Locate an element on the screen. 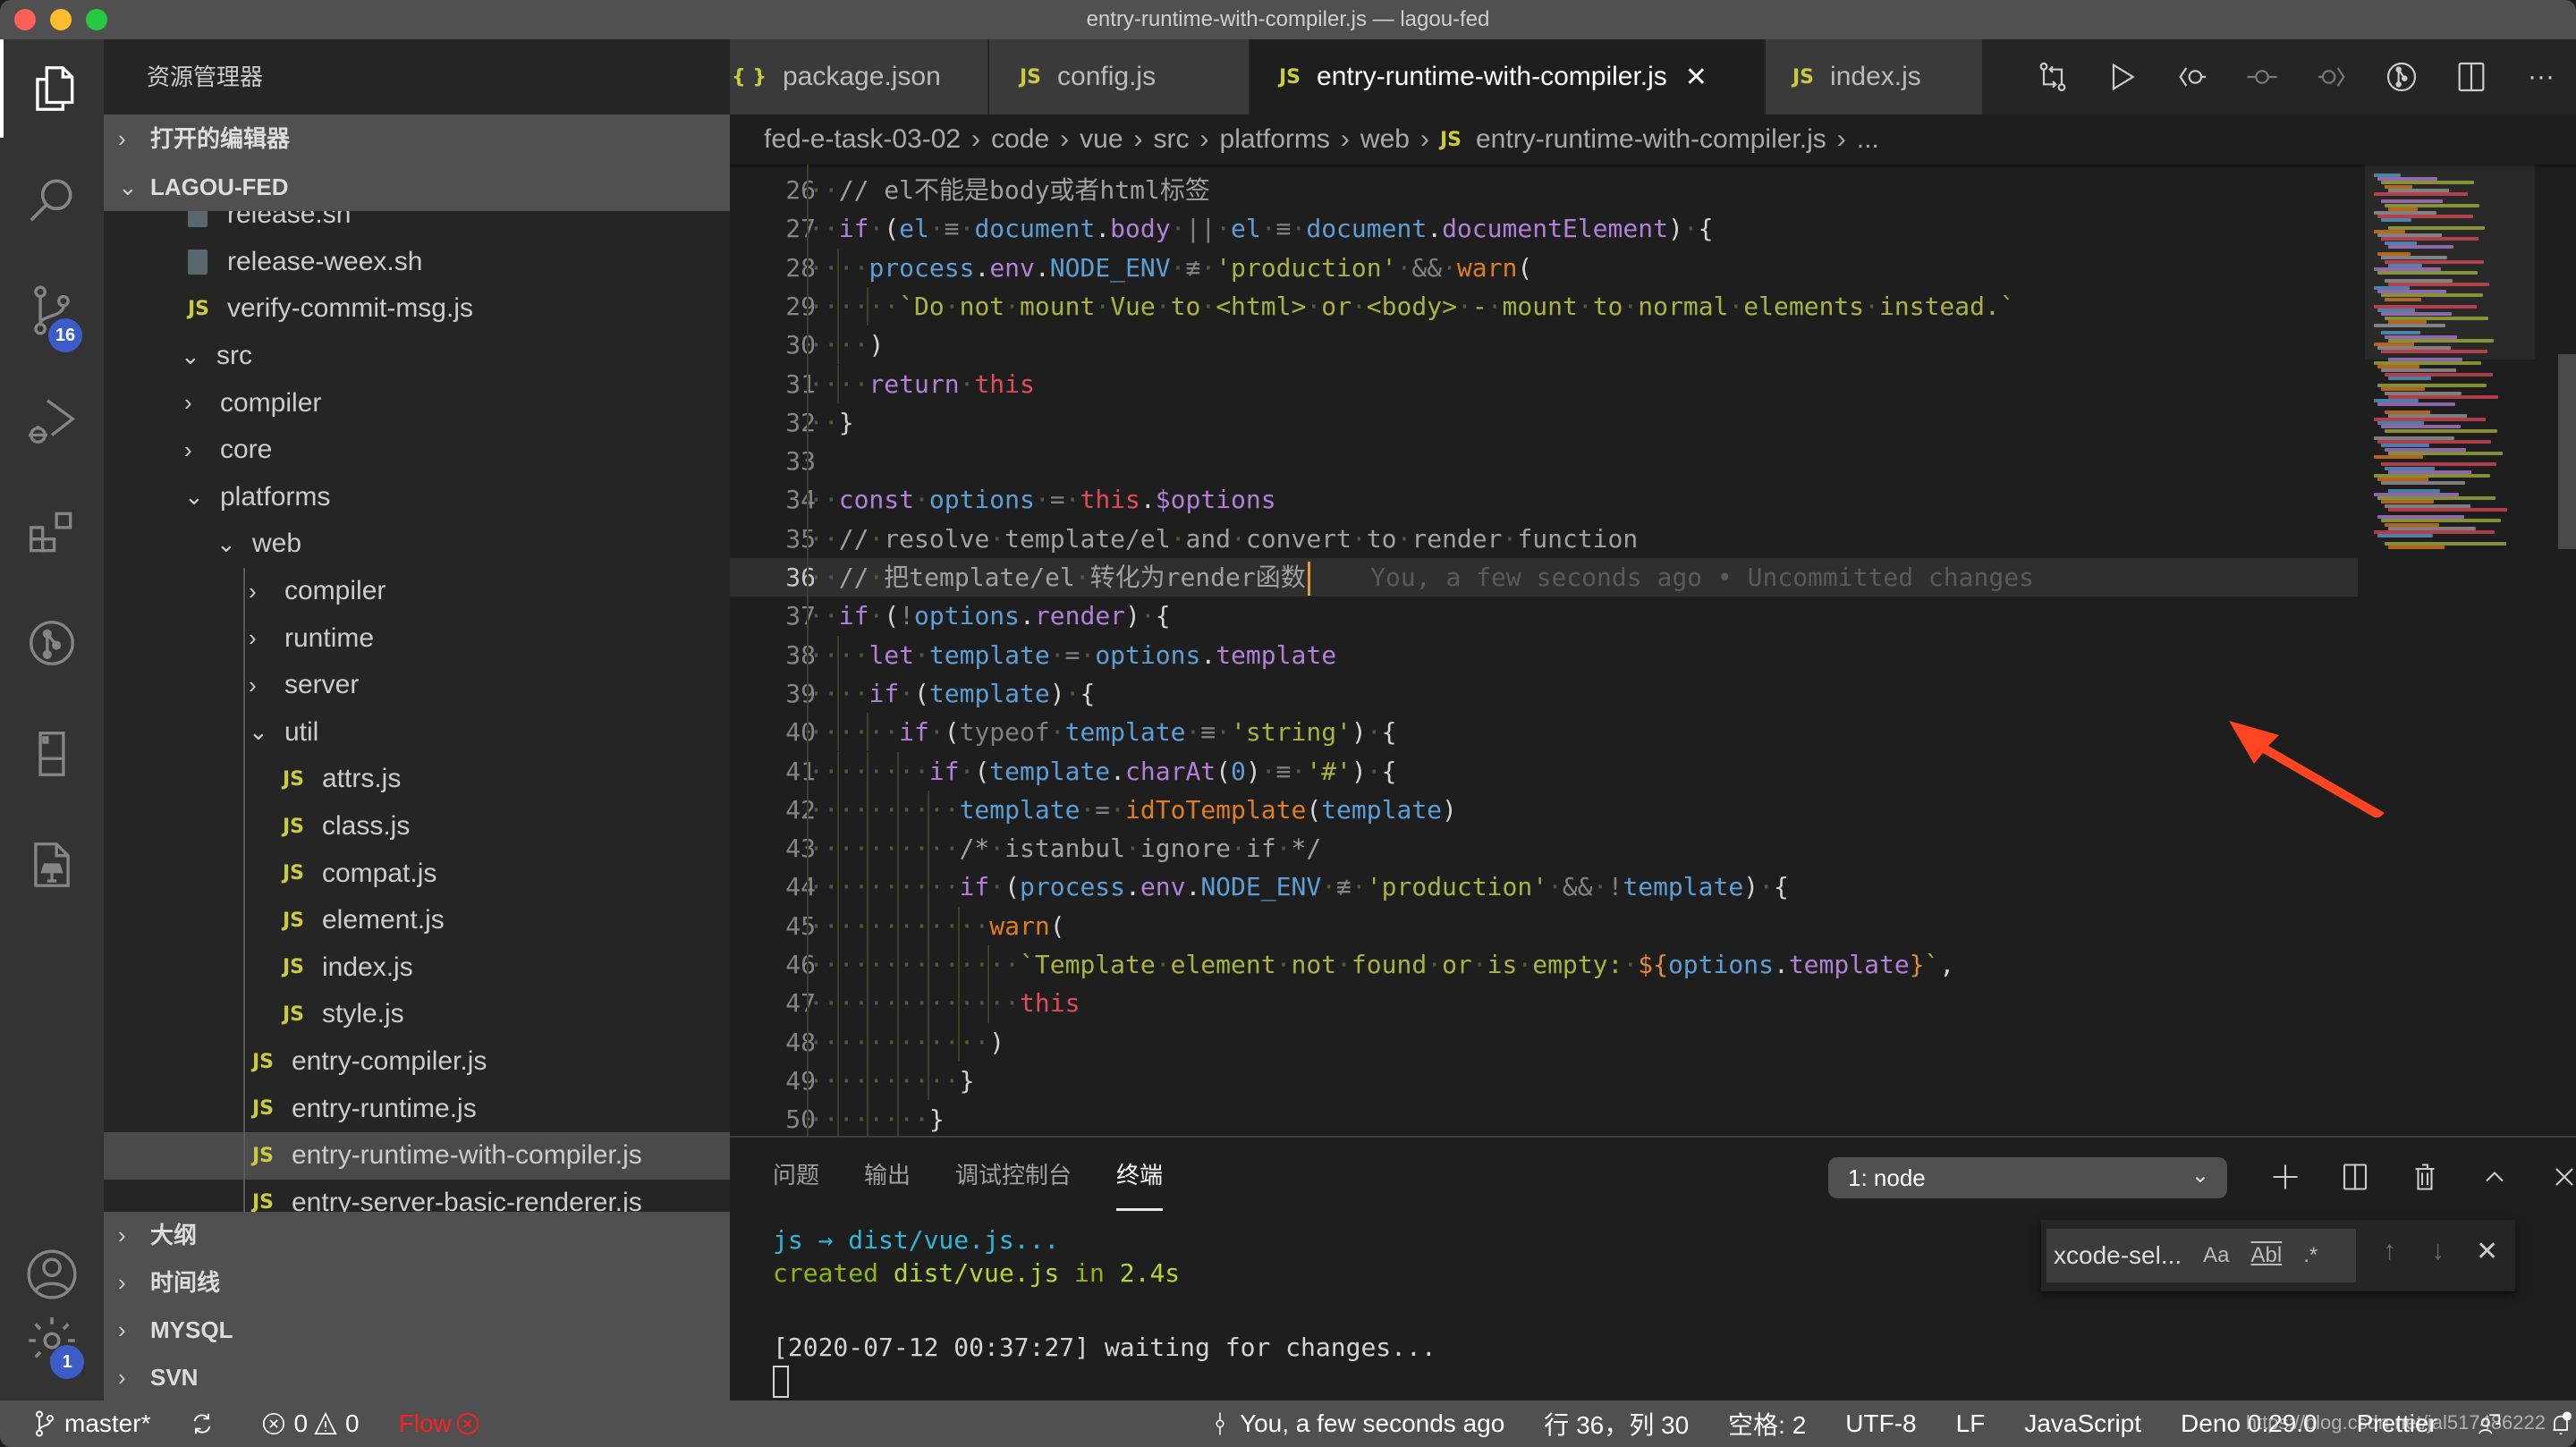 This screenshot has height=1447, width=2576. breadcrumb-item: platforms is located at coordinates (1275, 139).